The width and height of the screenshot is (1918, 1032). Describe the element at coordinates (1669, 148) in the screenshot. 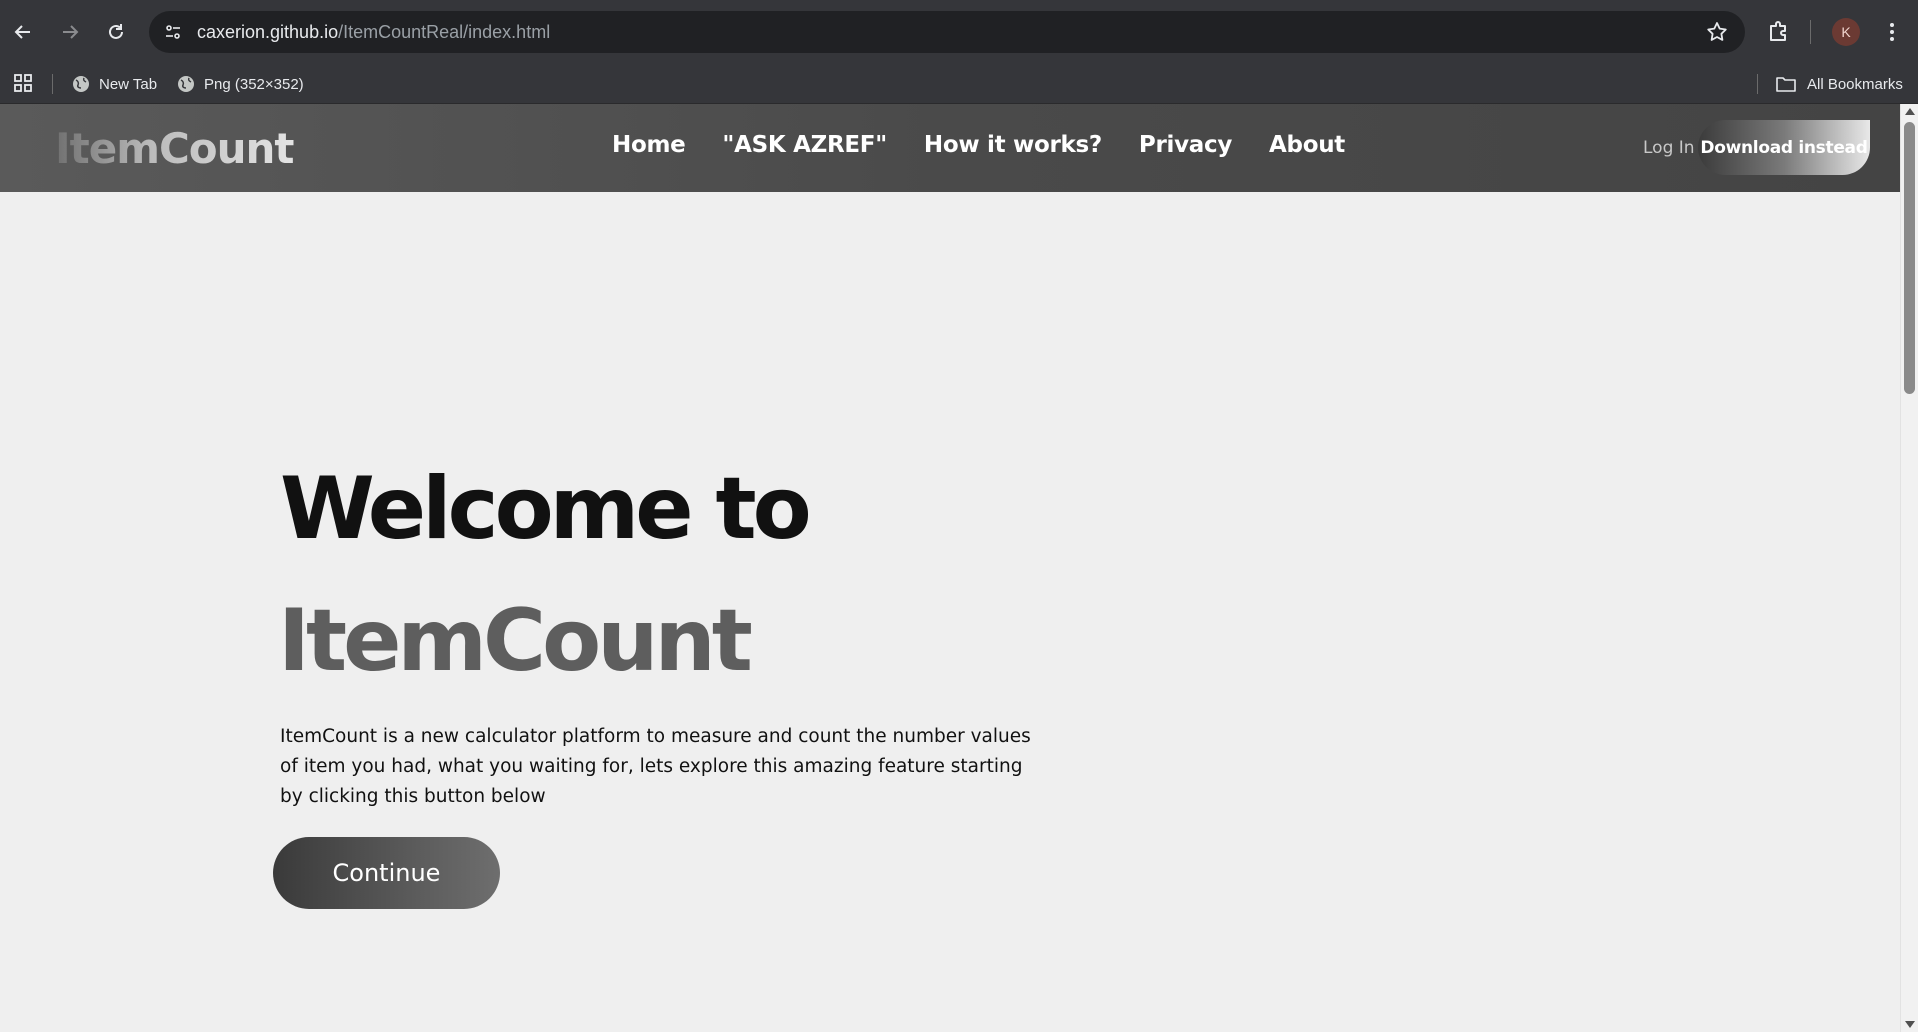

I see `login-link: Log In` at that location.